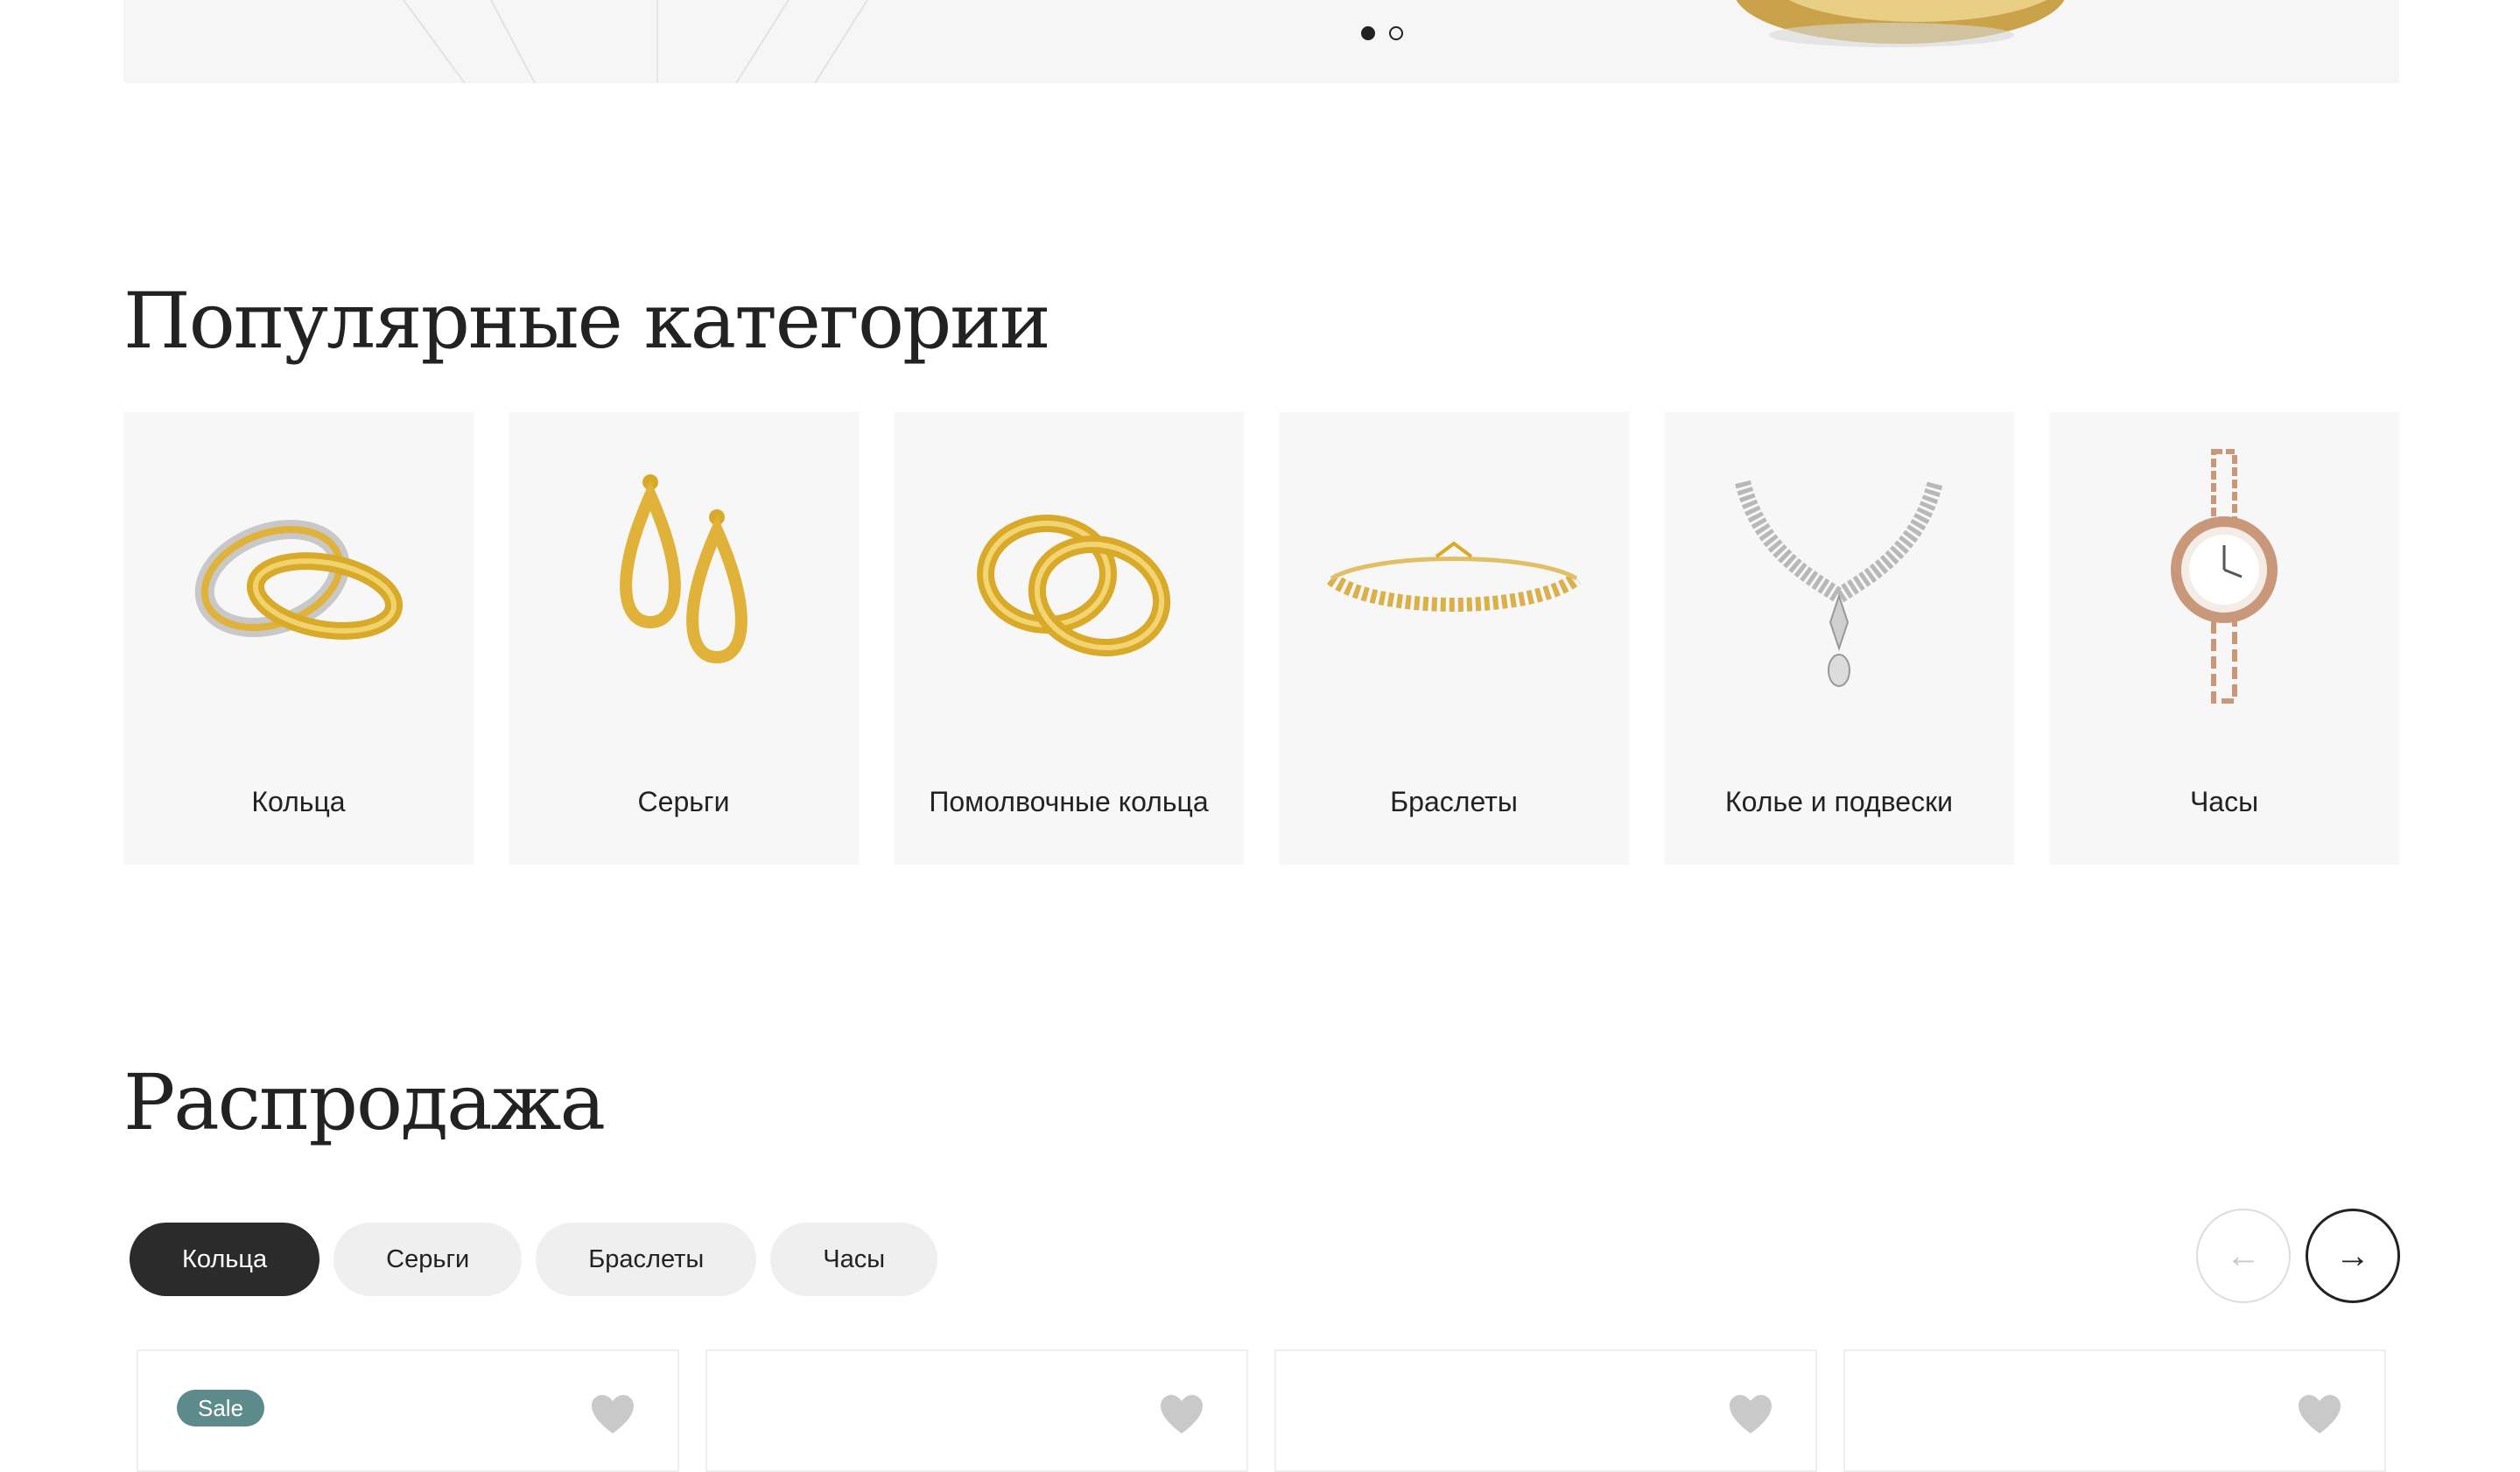 This screenshot has width=2520, height=1472. What do you see at coordinates (587, 321) in the screenshot?
I see `categories-title: Популярные категории` at bounding box center [587, 321].